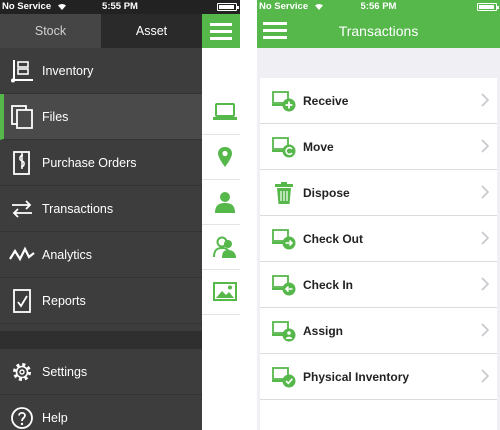 The height and width of the screenshot is (430, 500). What do you see at coordinates (284, 193) in the screenshot?
I see `trash-icon` at bounding box center [284, 193].